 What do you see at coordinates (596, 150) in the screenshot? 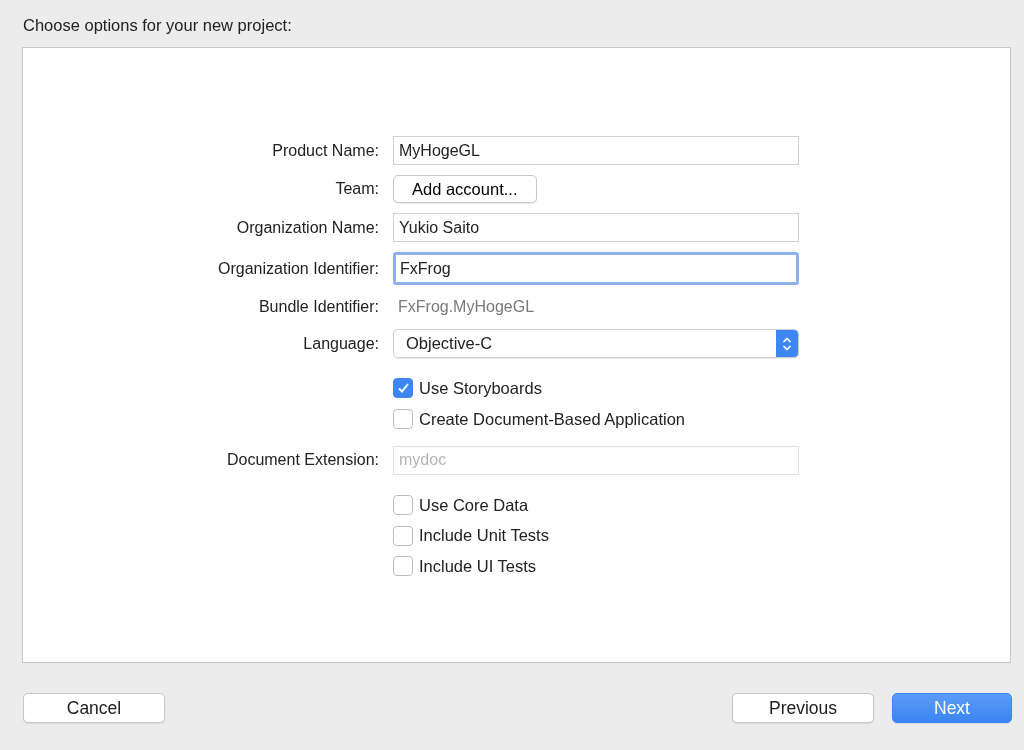
I see `text-field: MyHogeGL` at bounding box center [596, 150].